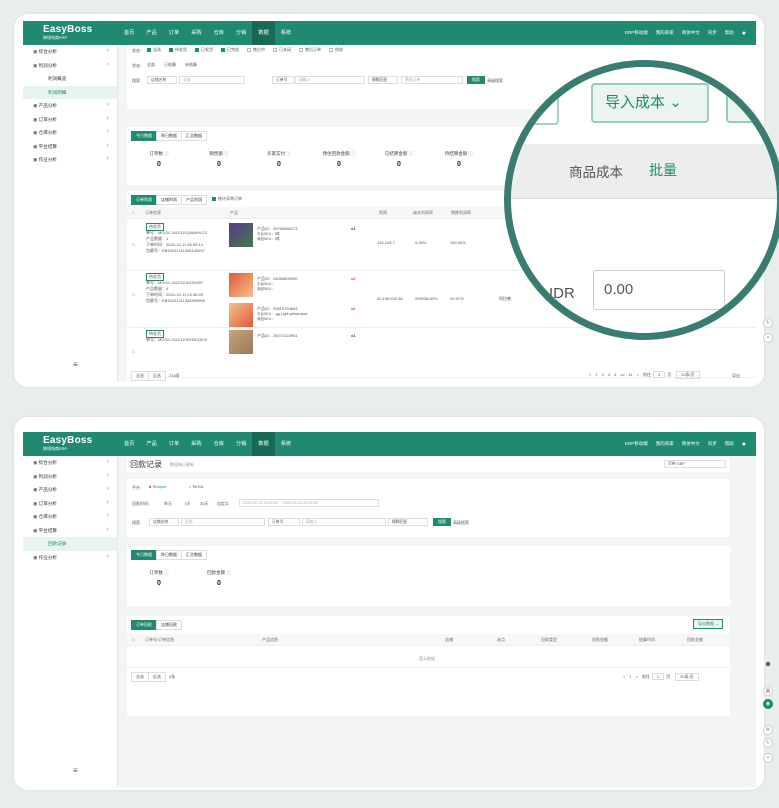 Image resolution: width=779 pixels, height=808 pixels. I want to click on time-yesterday: 昨天, so click(168, 504).